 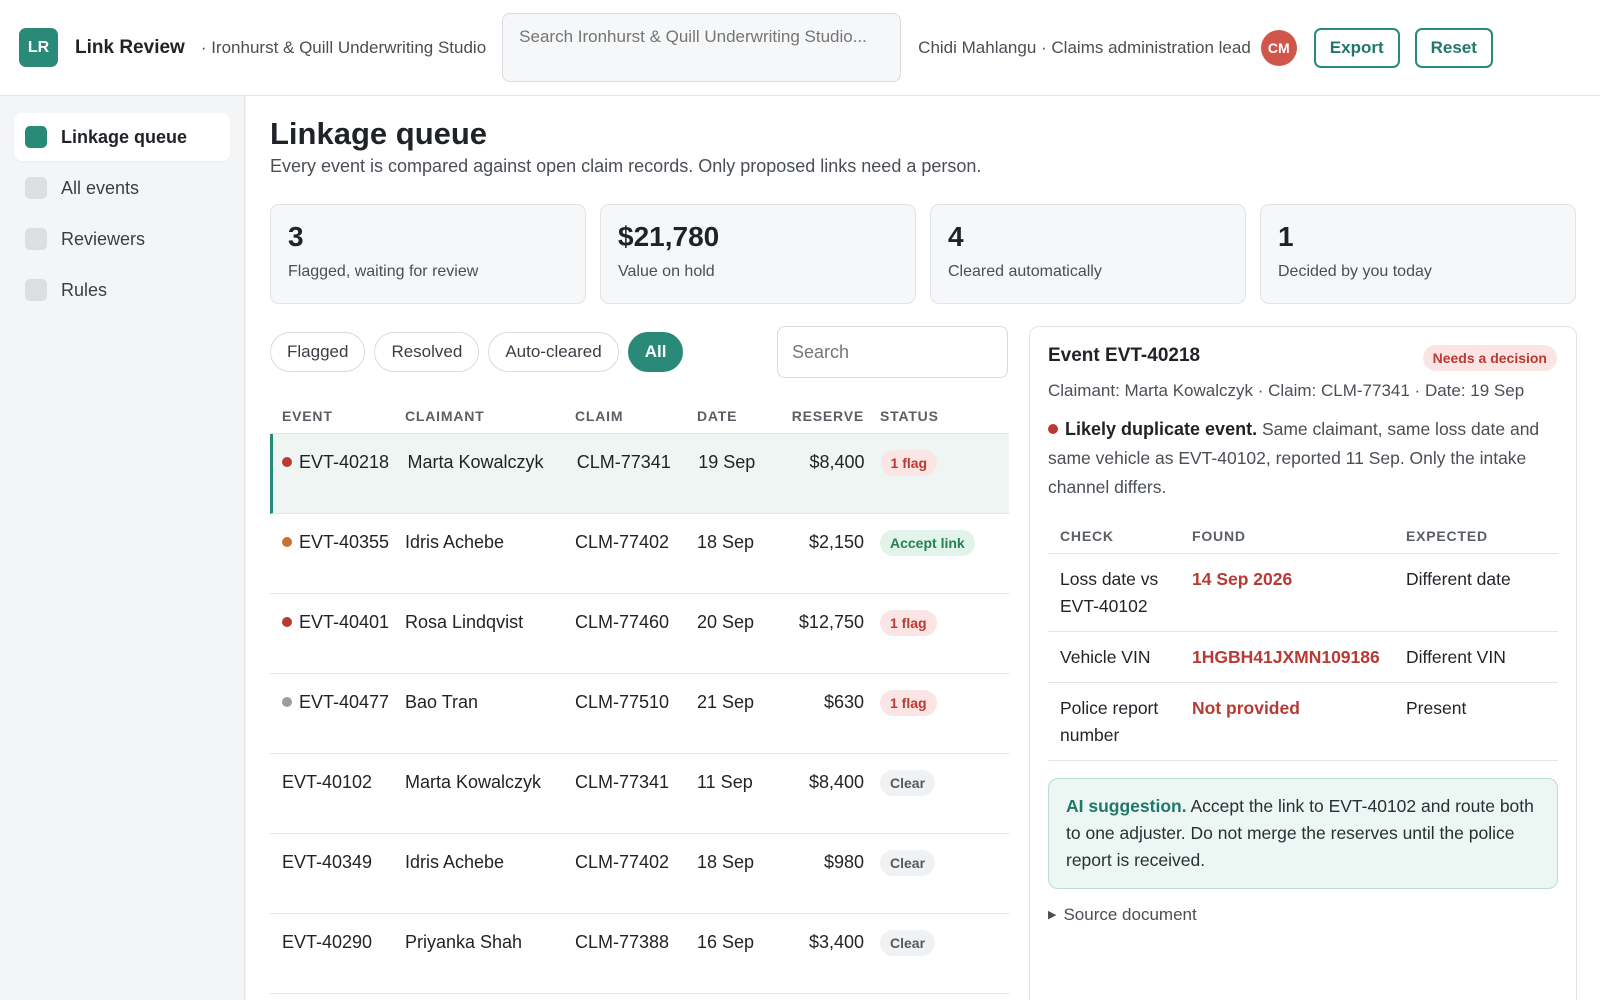 I want to click on cell-event: EVT-40349, so click(x=337, y=881).